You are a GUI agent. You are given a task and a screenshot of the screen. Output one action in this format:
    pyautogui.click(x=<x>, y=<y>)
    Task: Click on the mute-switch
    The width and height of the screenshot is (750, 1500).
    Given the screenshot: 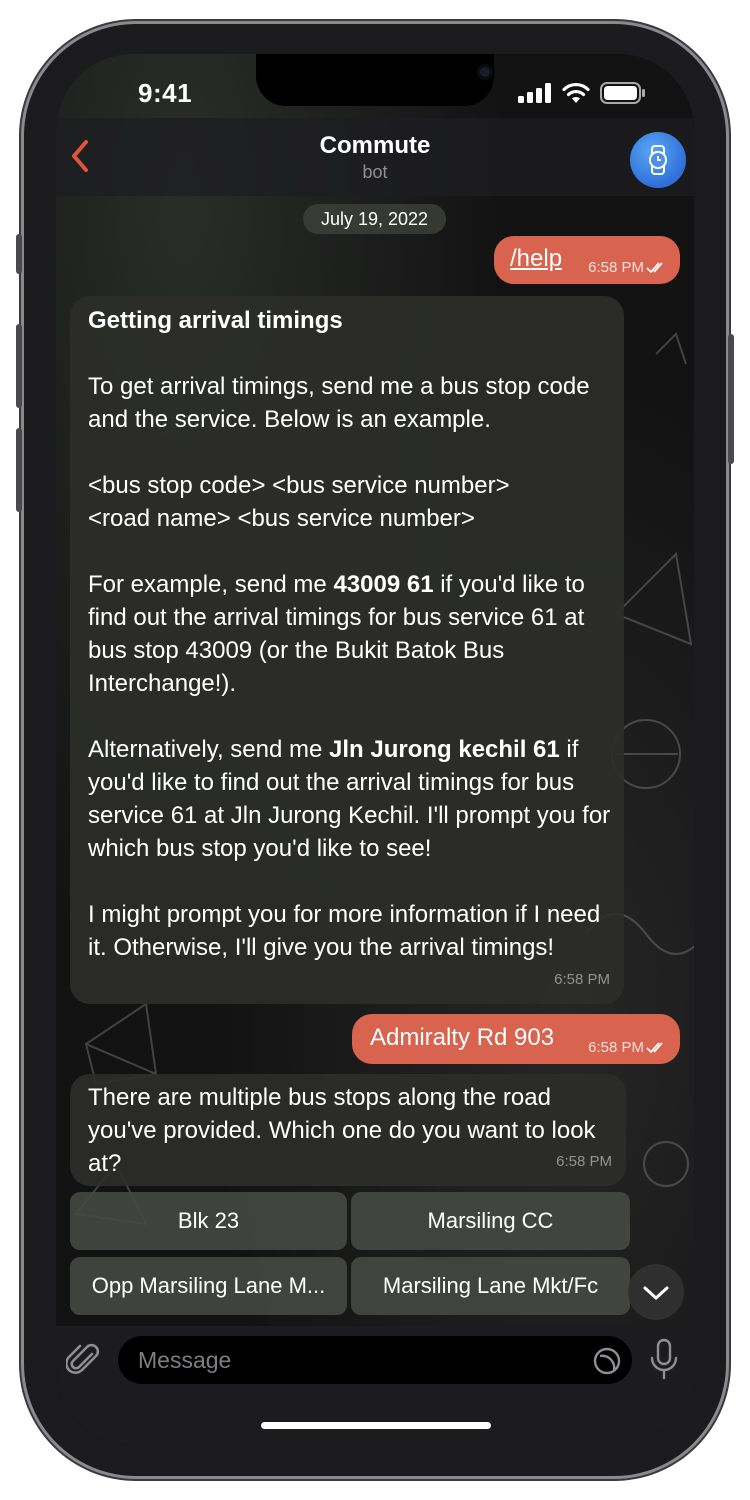 What is the action you would take?
    pyautogui.click(x=19, y=254)
    